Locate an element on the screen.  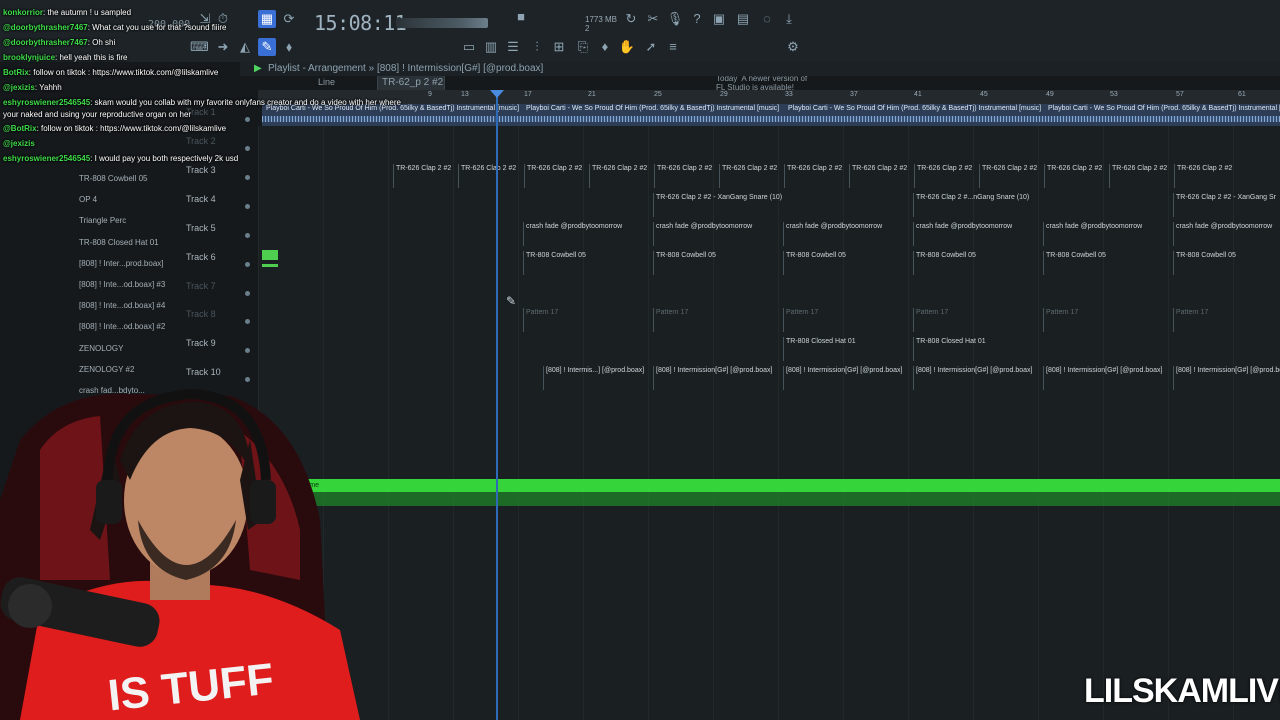
touch-keyboard-icon: ✋ is located at coordinates (627, 47).